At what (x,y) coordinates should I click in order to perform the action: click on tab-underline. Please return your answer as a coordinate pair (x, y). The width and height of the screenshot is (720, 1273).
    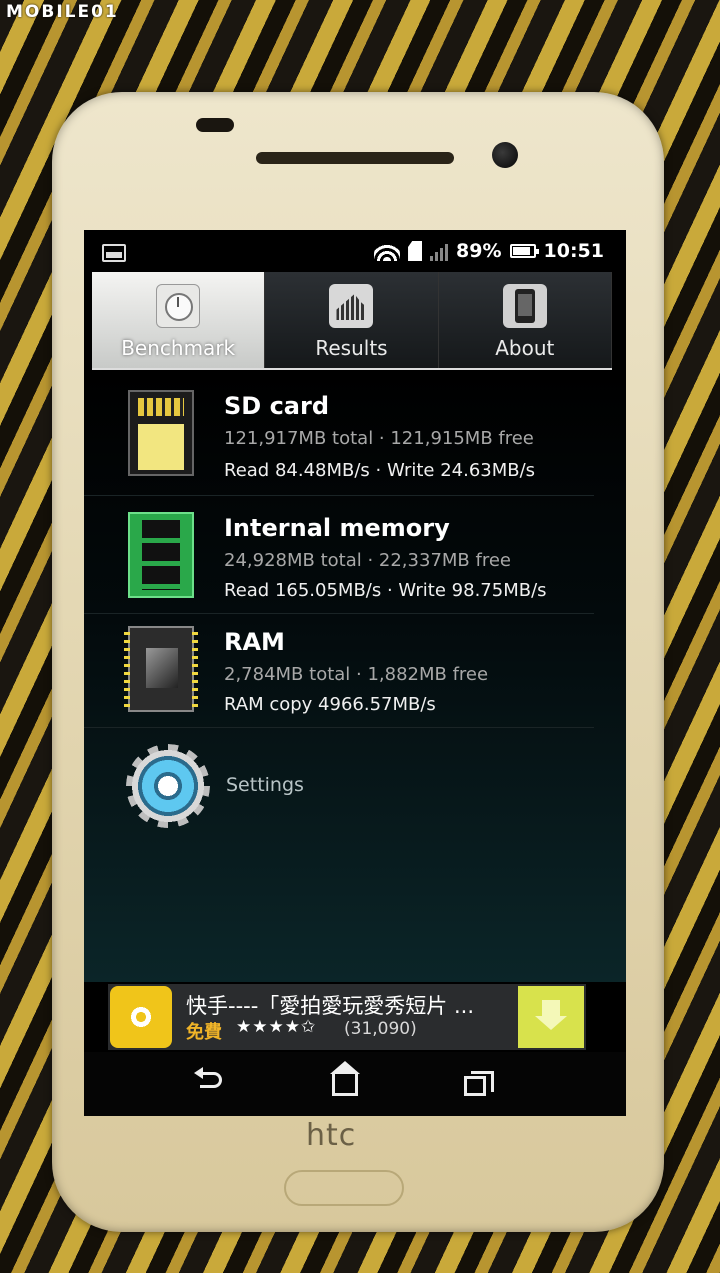
    Looking at the image, I should click on (352, 369).